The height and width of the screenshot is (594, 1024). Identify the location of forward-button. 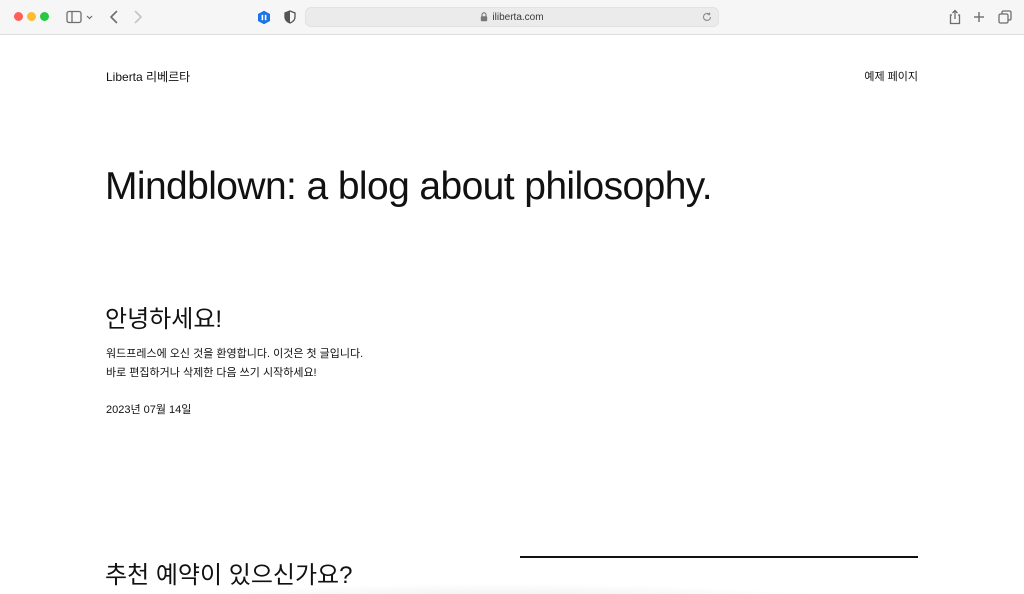
(138, 17).